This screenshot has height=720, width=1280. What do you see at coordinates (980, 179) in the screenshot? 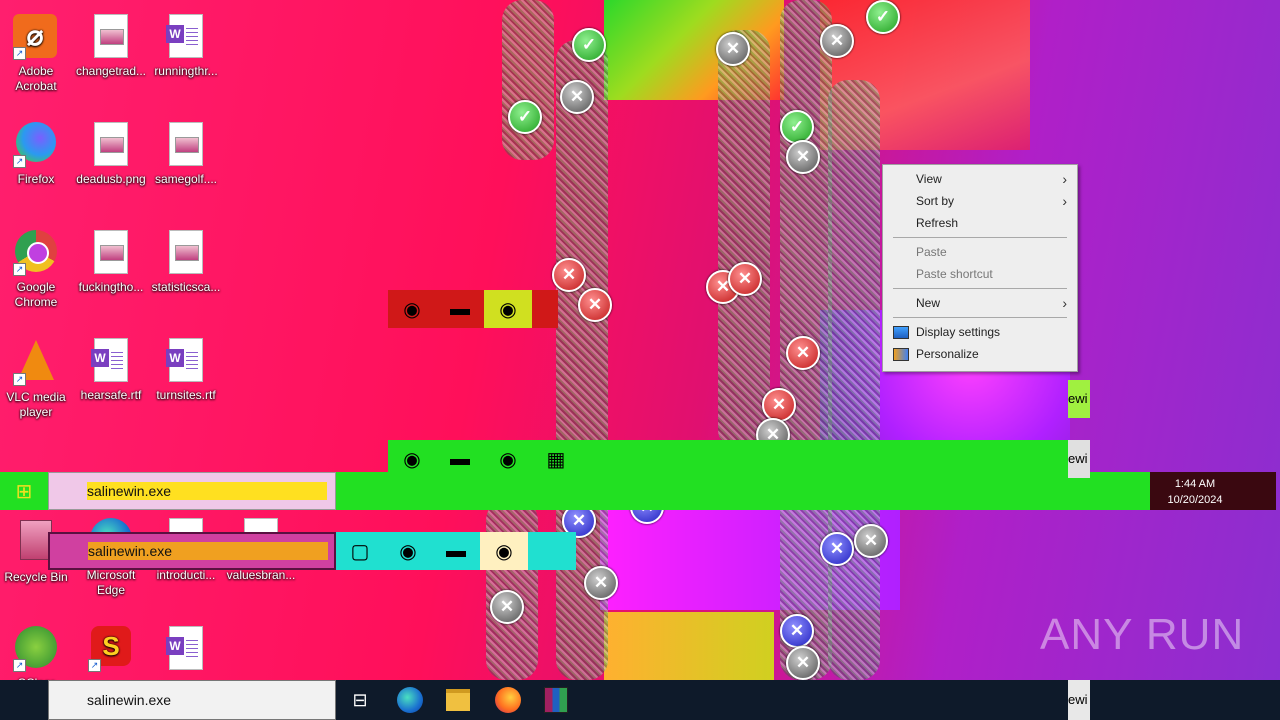
I see `menu-item-view: View ›` at bounding box center [980, 179].